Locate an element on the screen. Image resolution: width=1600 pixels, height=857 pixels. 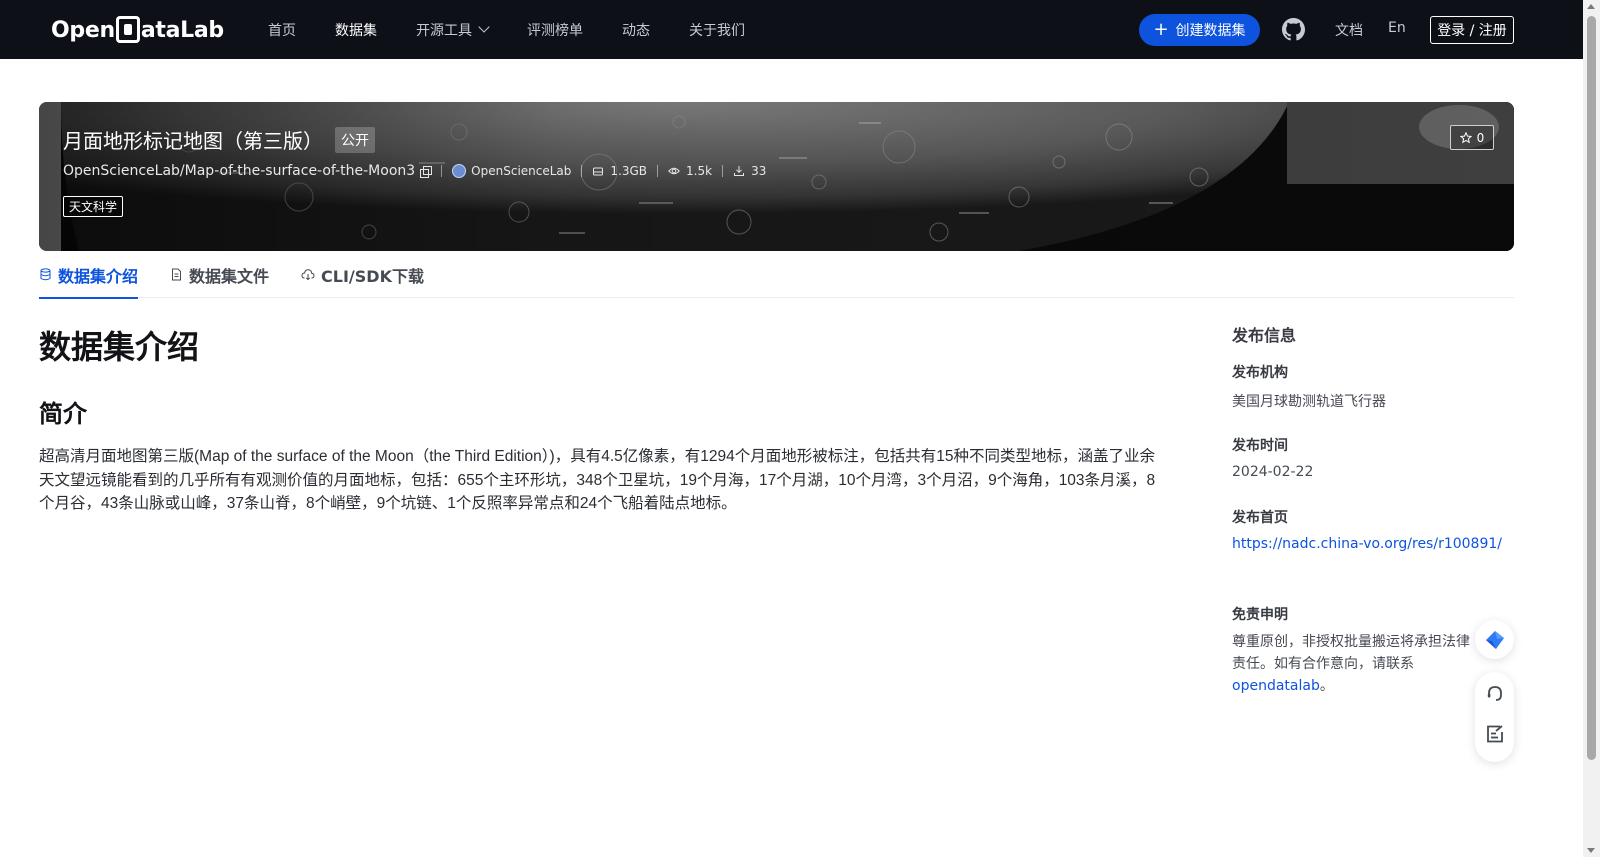
dataset-size: 1.3GB is located at coordinates (619, 171).